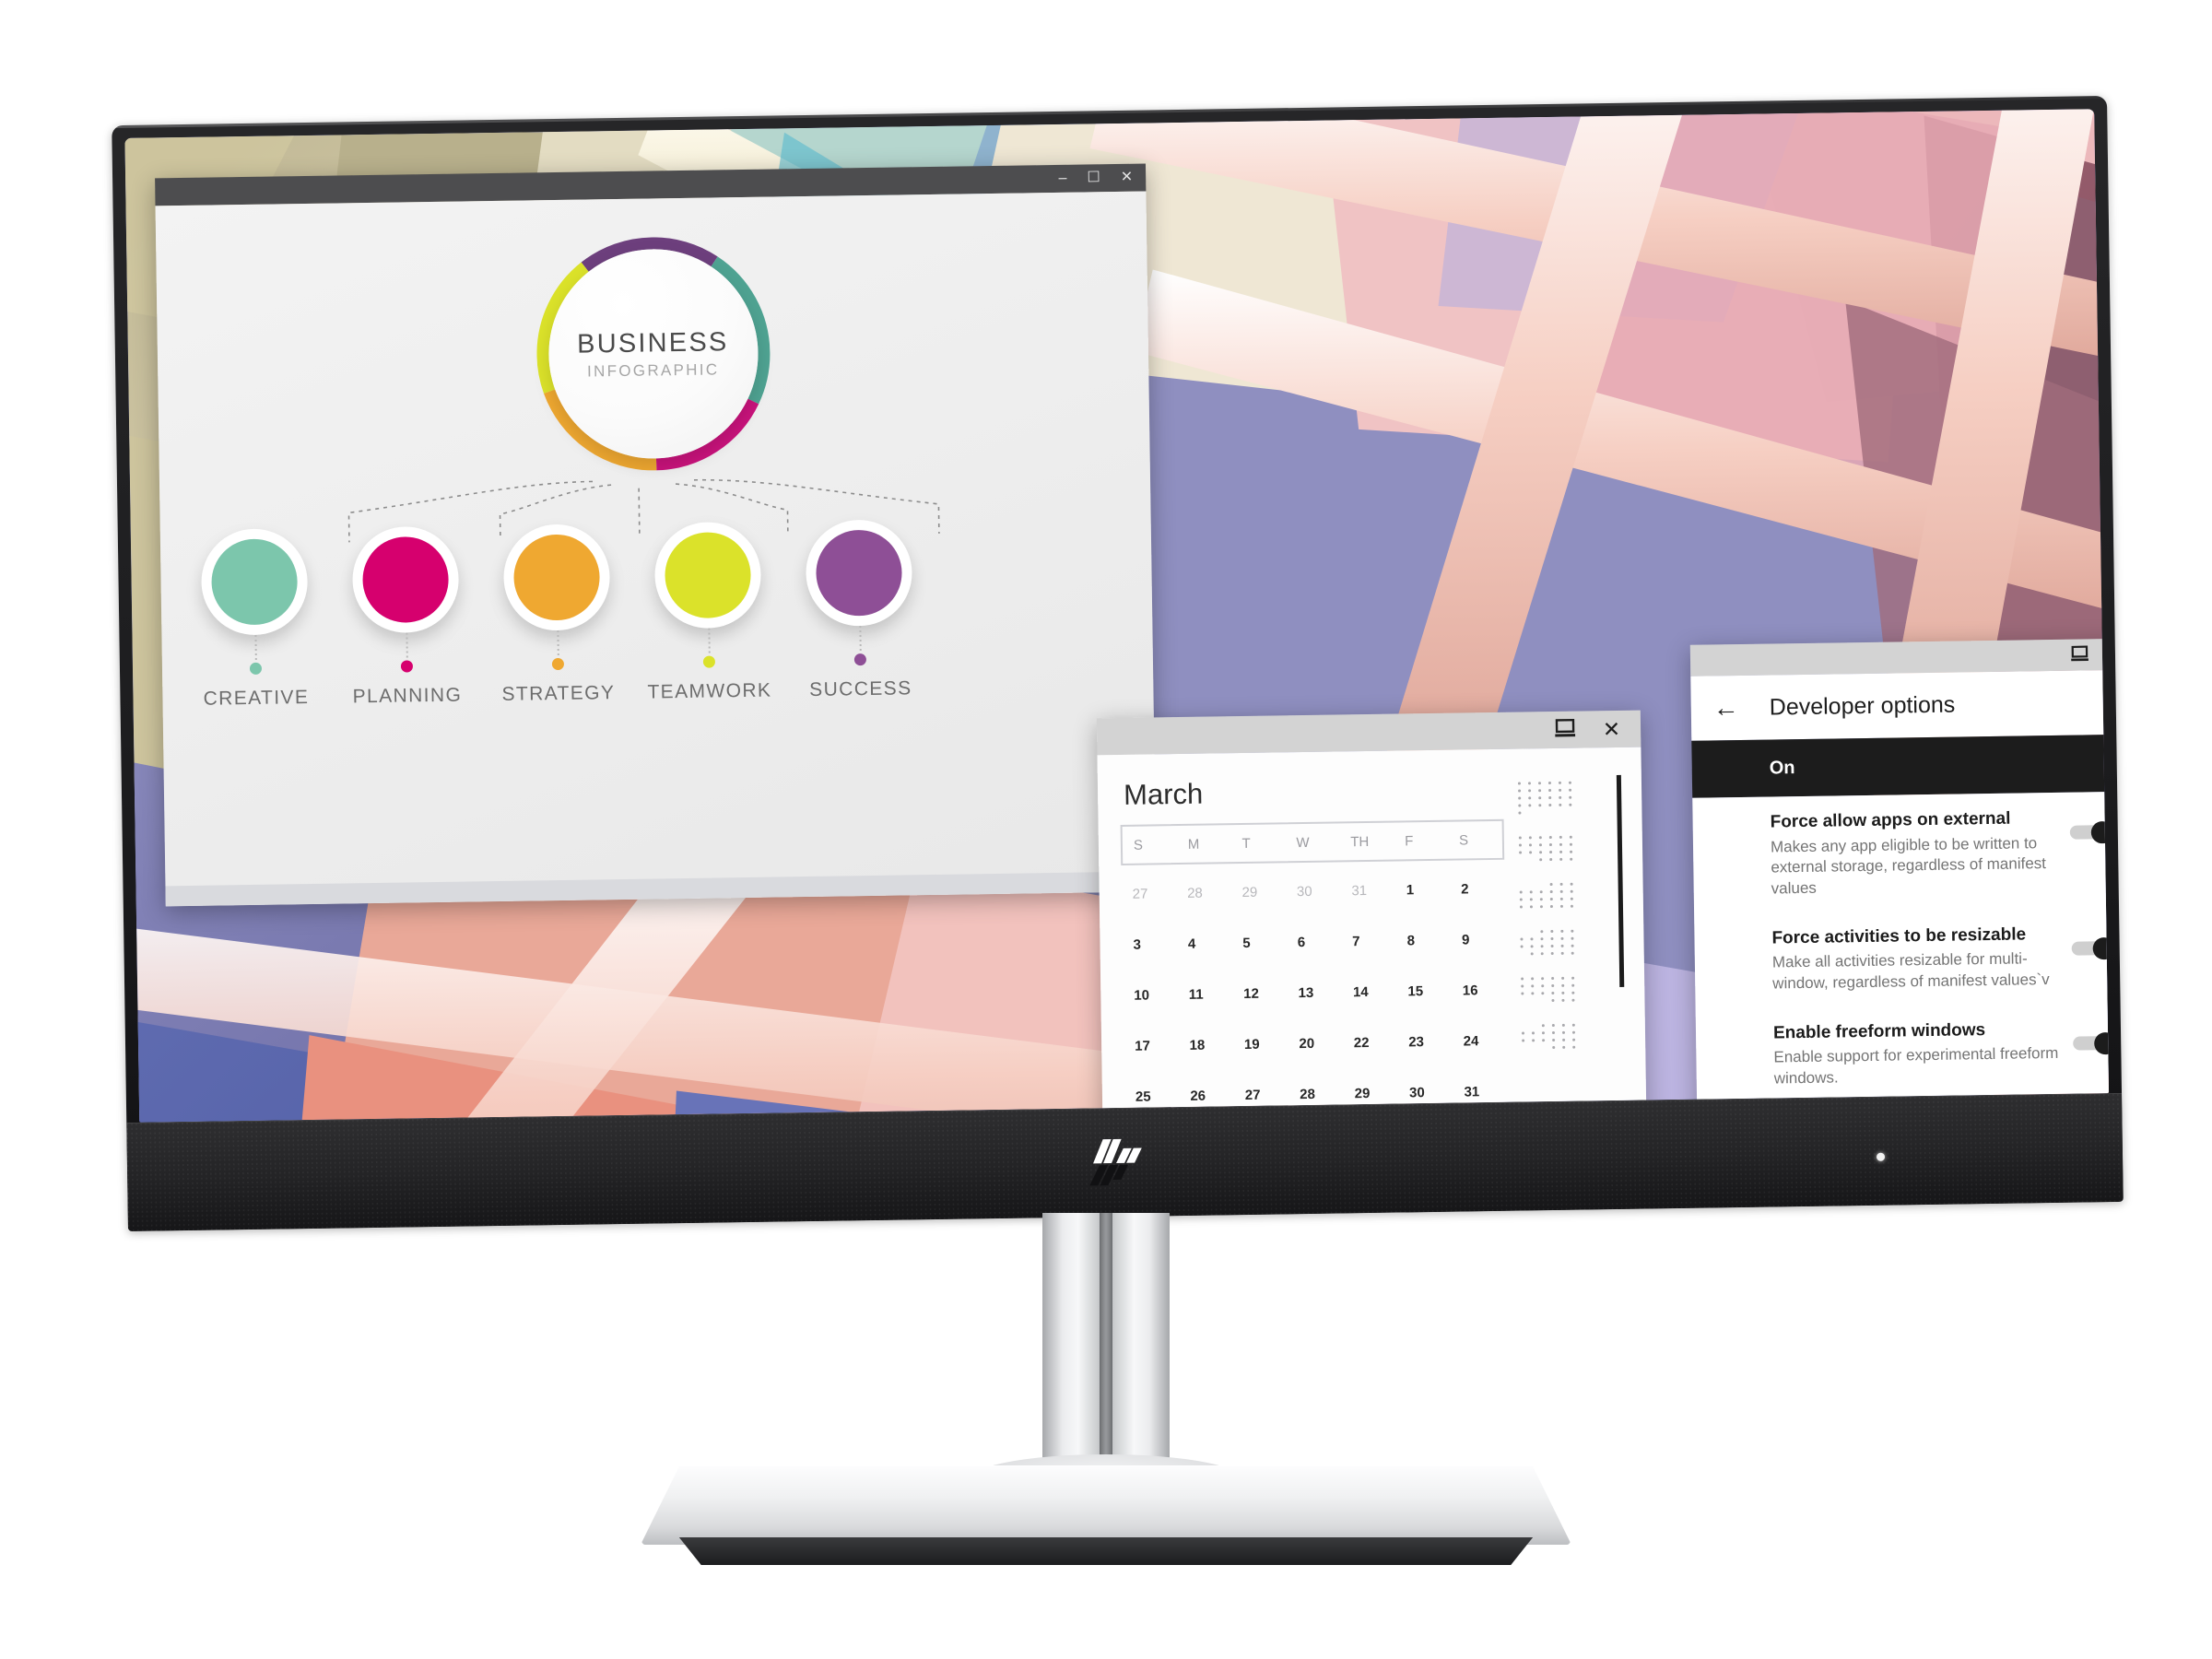 The image size is (2212, 1659). I want to click on hero-title: BUSINESS, so click(652, 342).